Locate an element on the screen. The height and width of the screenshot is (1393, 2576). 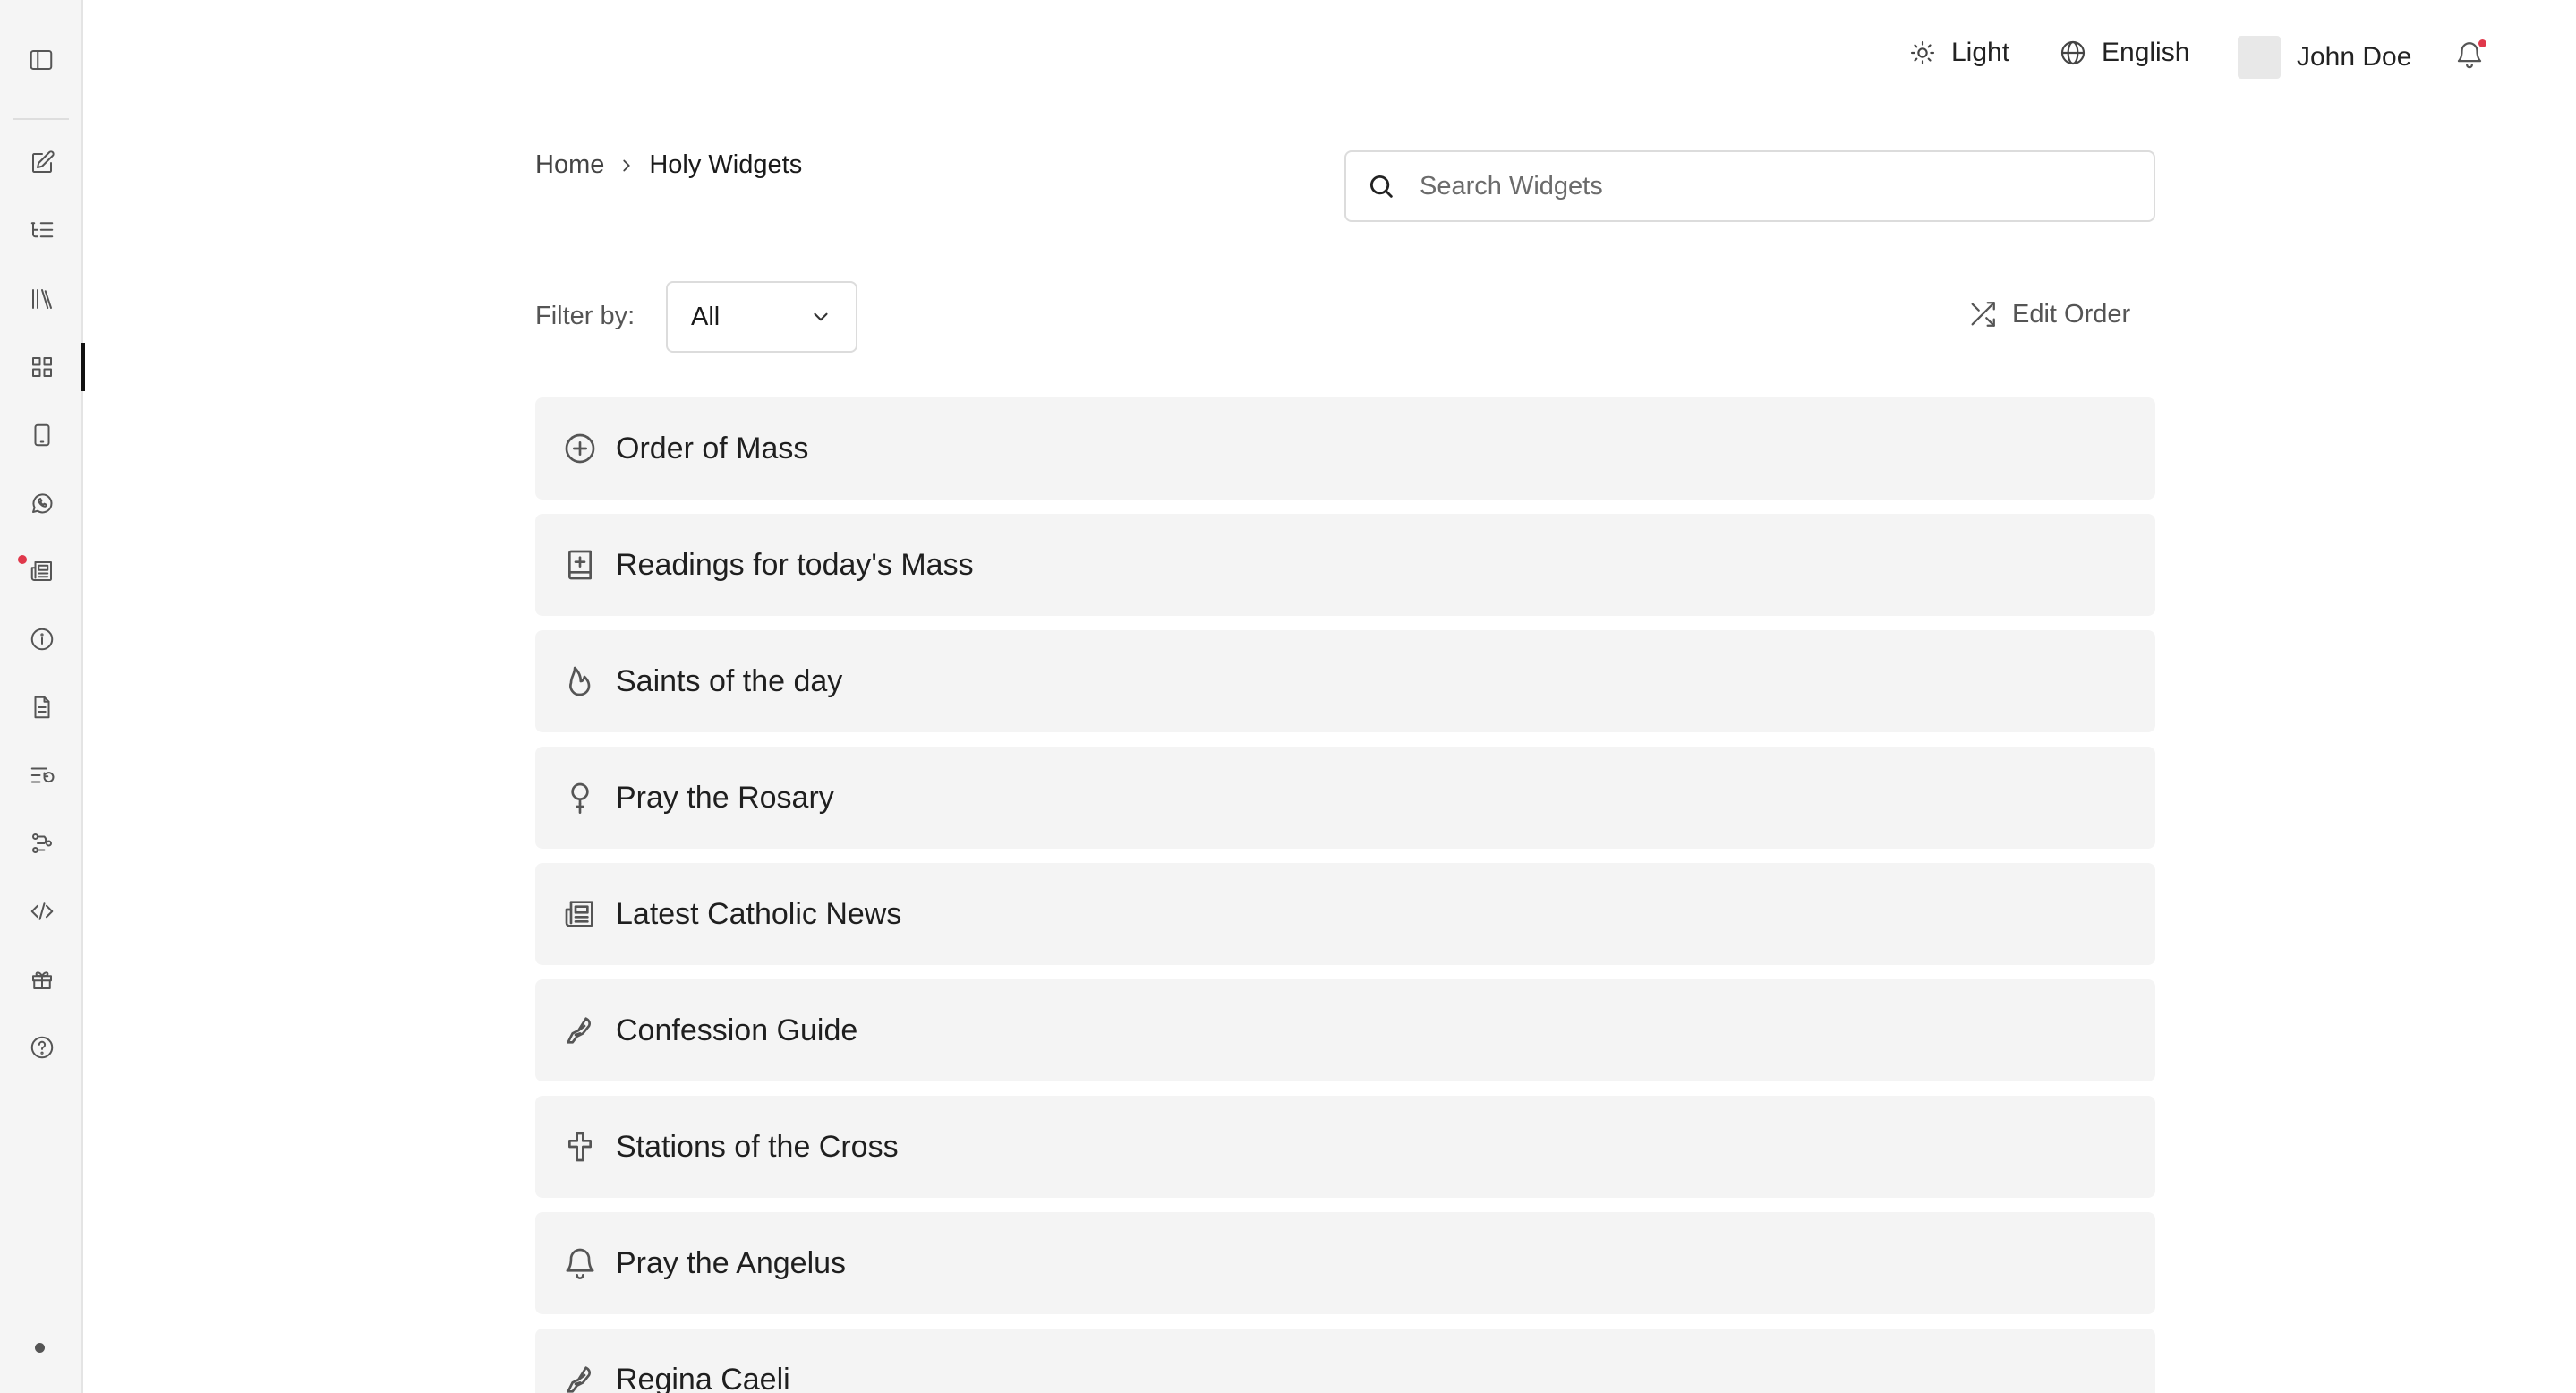
widget-label: Latest Catholic News is located at coordinates (759, 914).